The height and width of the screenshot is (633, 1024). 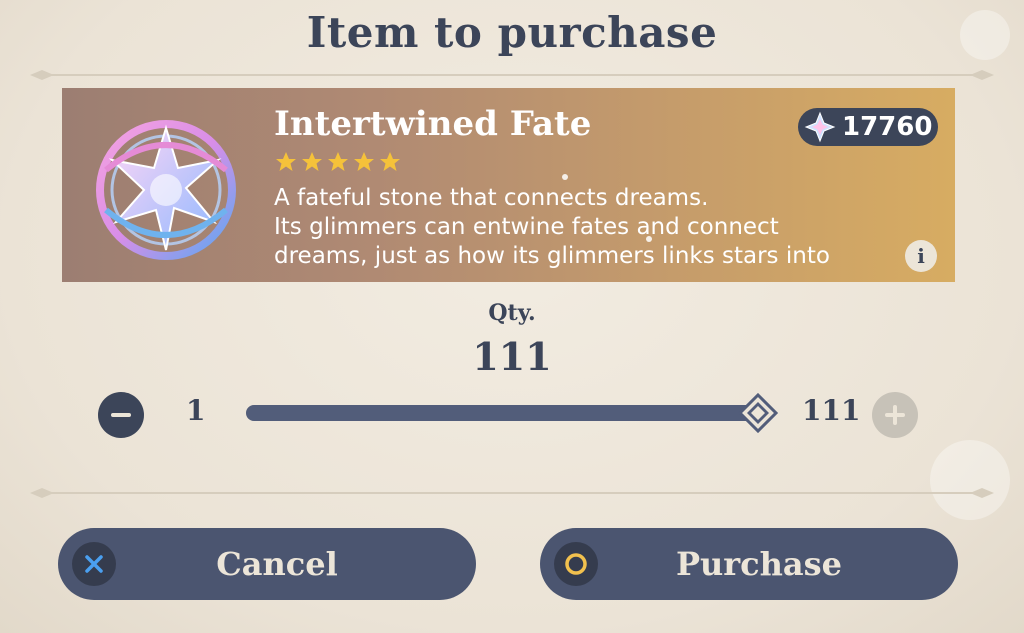 I want to click on info-button: i, so click(x=921, y=256).